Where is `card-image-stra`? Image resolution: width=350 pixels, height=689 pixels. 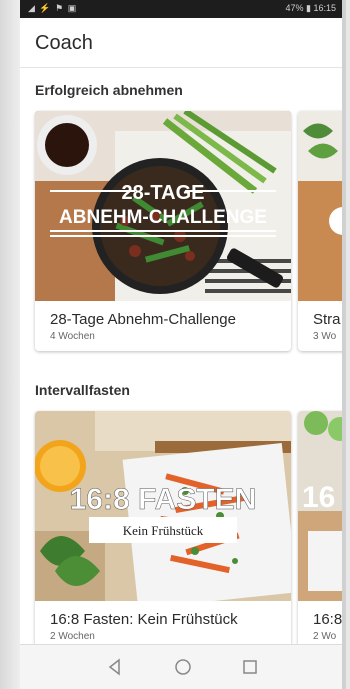
card-image-stra is located at coordinates (322, 206).